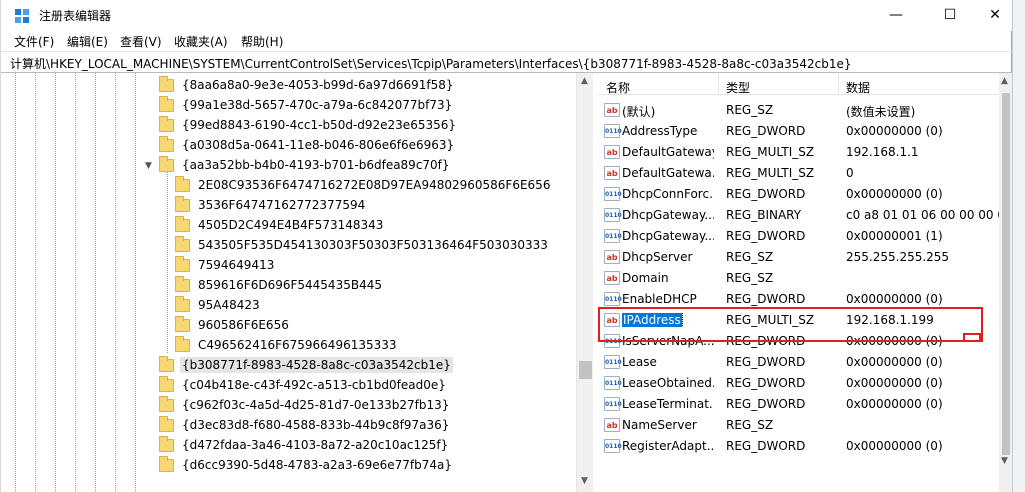 The width and height of the screenshot is (1025, 492). Describe the element at coordinates (639, 362) in the screenshot. I see `value-name: Lease` at that location.